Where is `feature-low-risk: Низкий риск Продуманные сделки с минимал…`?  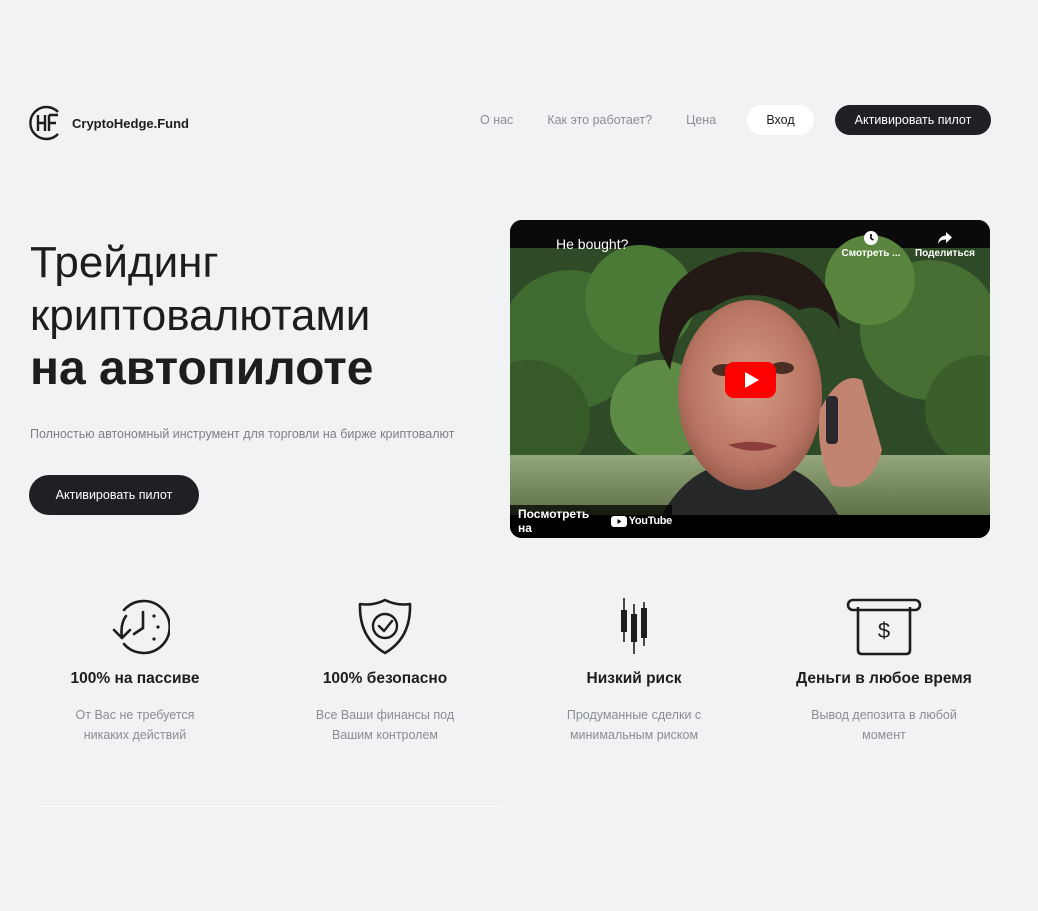 feature-low-risk: Низкий риск Продуманные сделки с минимал… is located at coordinates (634, 668).